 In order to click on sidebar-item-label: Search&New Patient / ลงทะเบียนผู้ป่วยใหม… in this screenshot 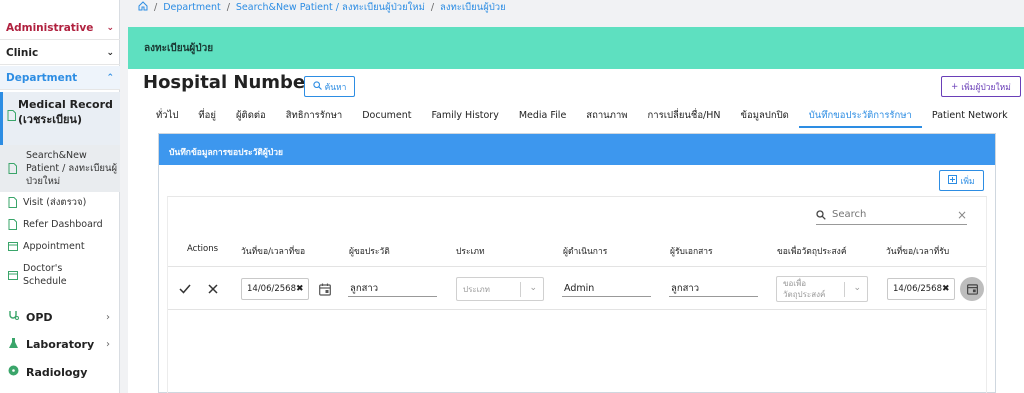, I will do `click(72, 168)`.